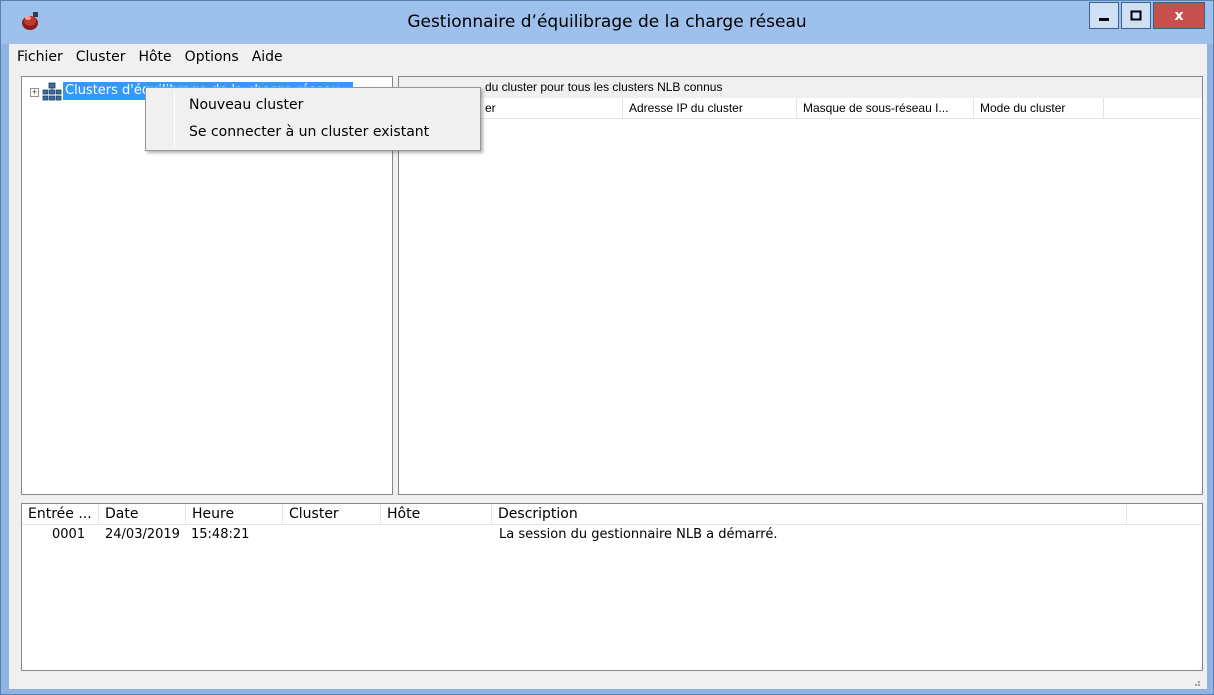  What do you see at coordinates (1104, 15) in the screenshot?
I see `minimize-button` at bounding box center [1104, 15].